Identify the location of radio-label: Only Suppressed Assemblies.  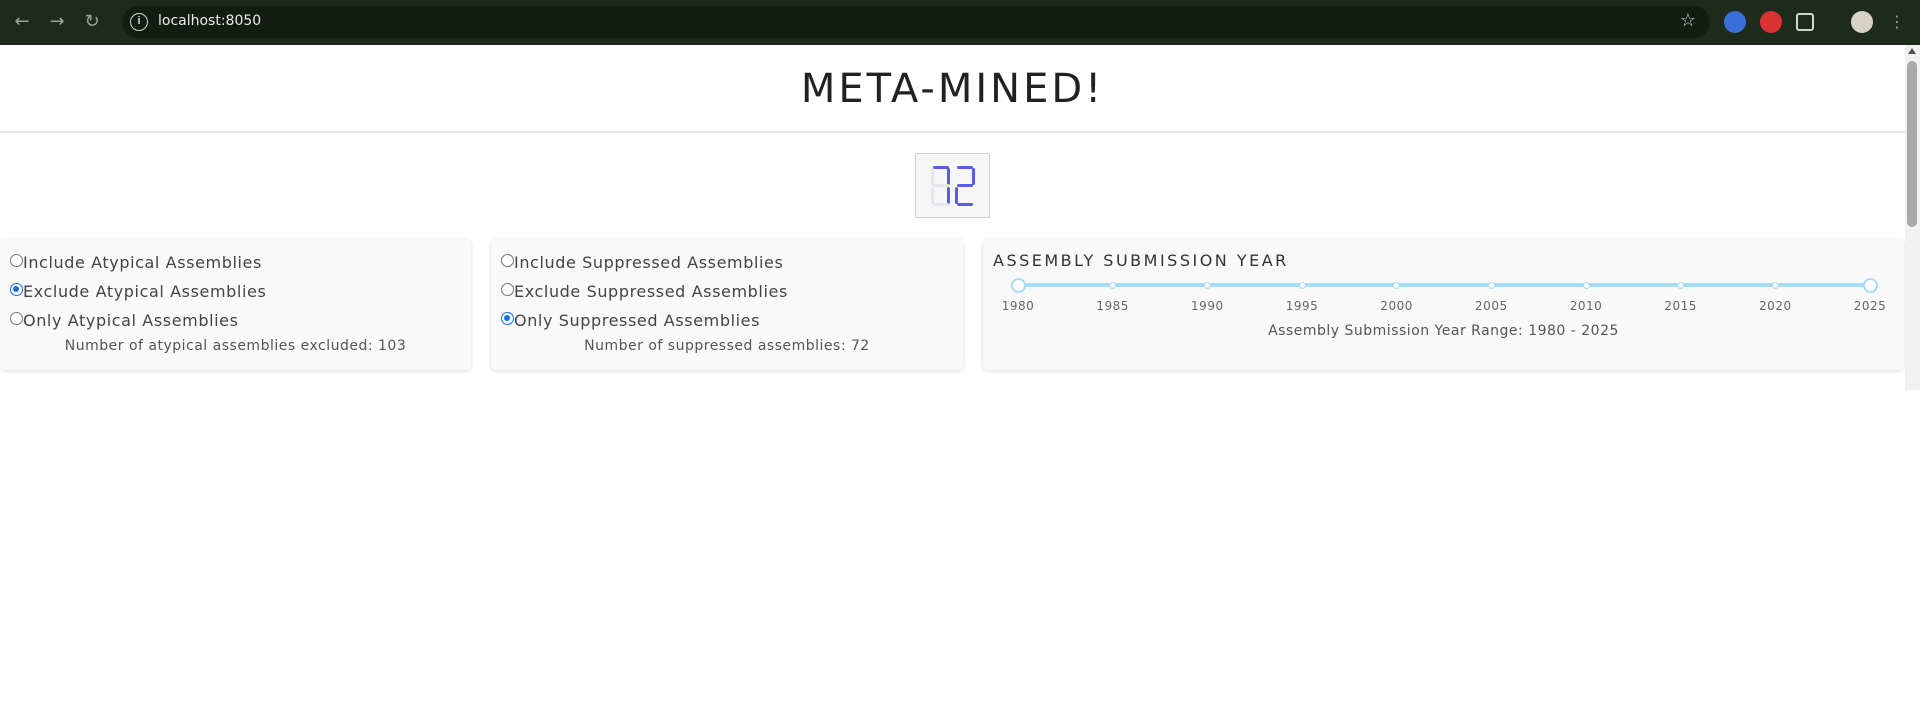
(637, 320).